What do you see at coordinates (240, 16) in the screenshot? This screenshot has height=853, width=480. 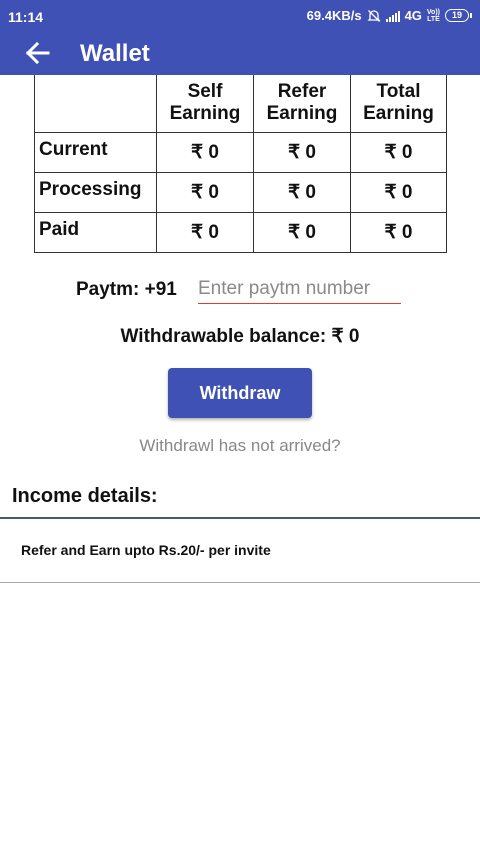 I see `status-bar: 11:14 69.4KB/s 4G Vo)) LTE 19` at bounding box center [240, 16].